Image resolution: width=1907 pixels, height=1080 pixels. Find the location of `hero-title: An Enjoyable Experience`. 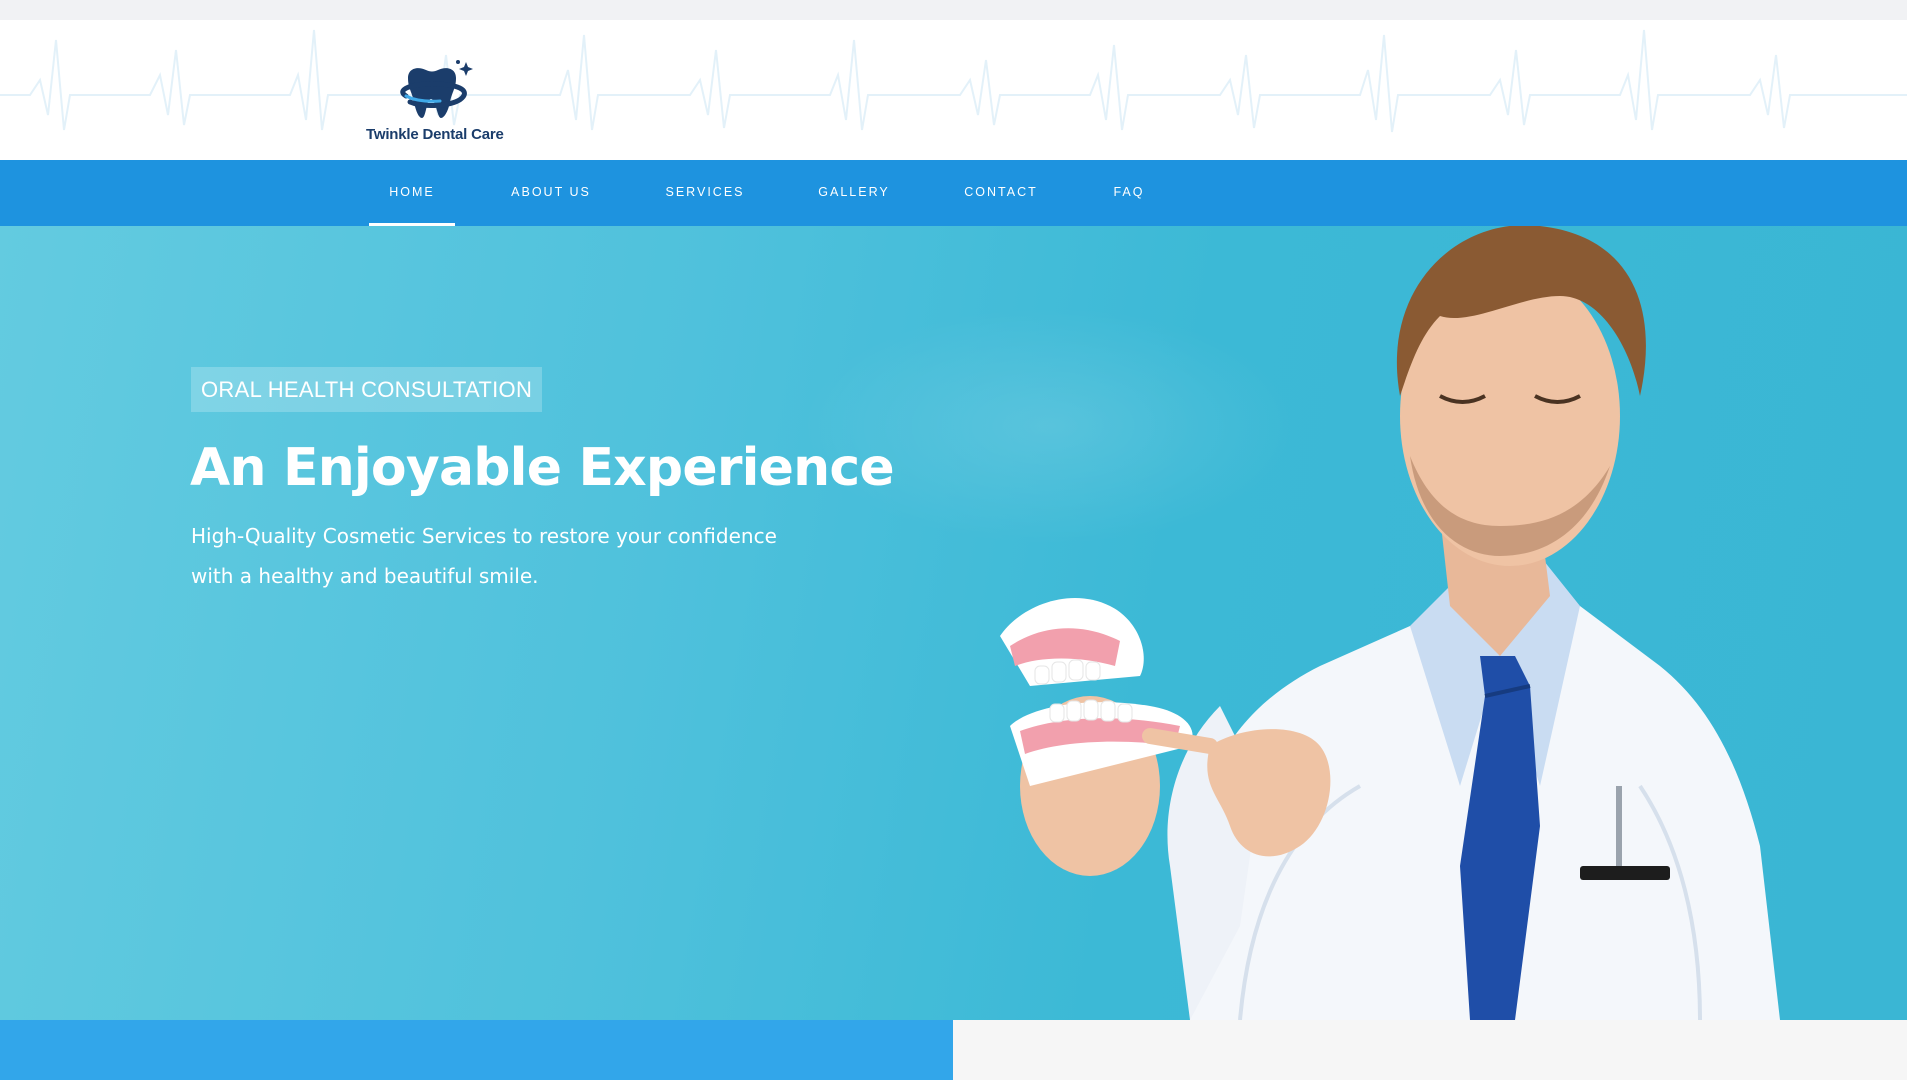

hero-title: An Enjoyable Experience is located at coordinates (542, 468).